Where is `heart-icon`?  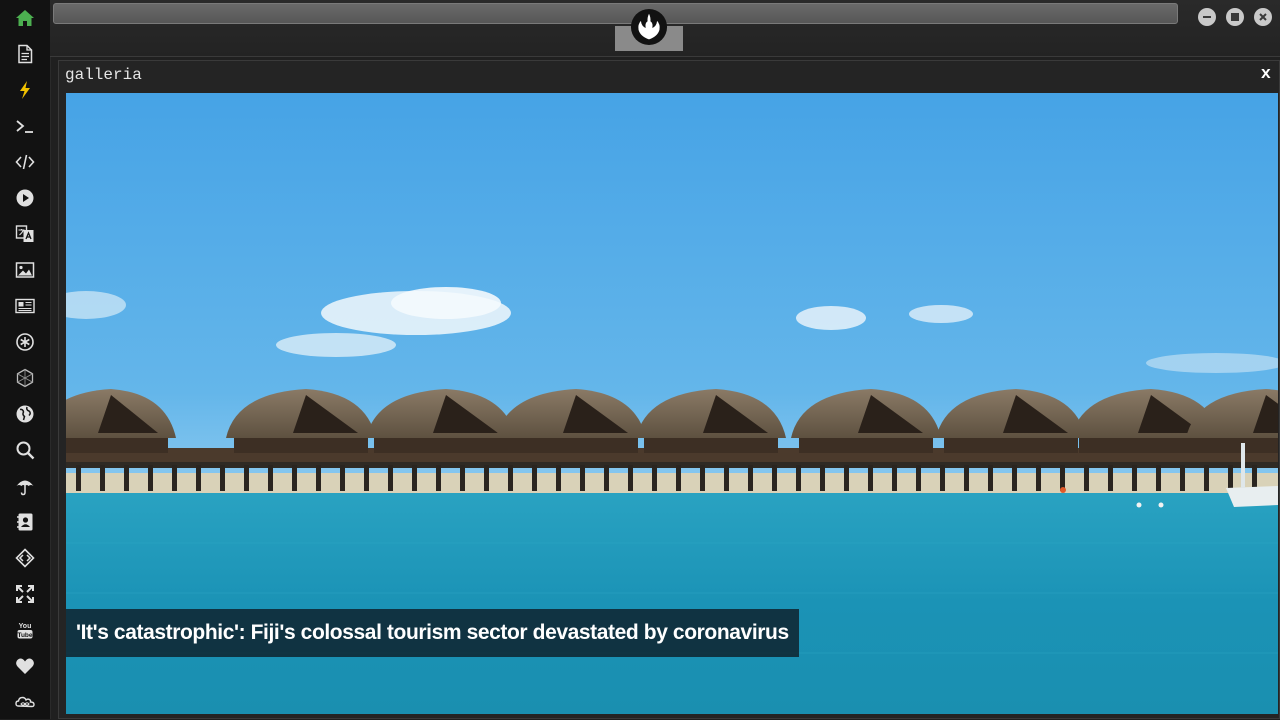 heart-icon is located at coordinates (25, 666).